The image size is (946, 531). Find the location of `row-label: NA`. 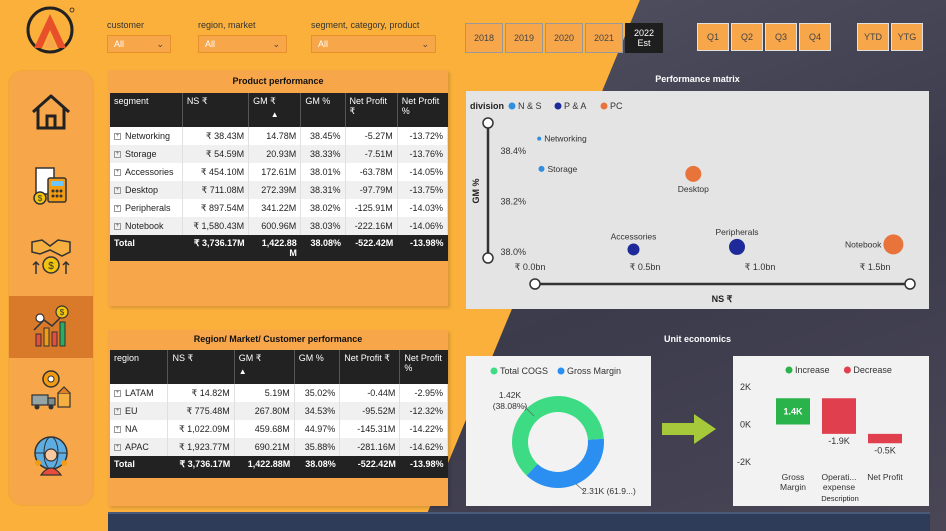

row-label: NA is located at coordinates (131, 429).